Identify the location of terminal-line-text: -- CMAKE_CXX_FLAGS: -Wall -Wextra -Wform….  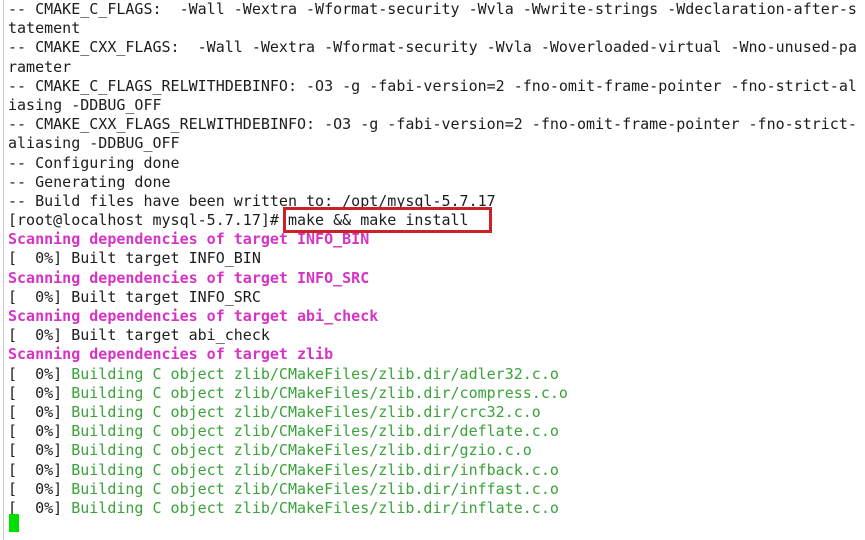
(432, 47).